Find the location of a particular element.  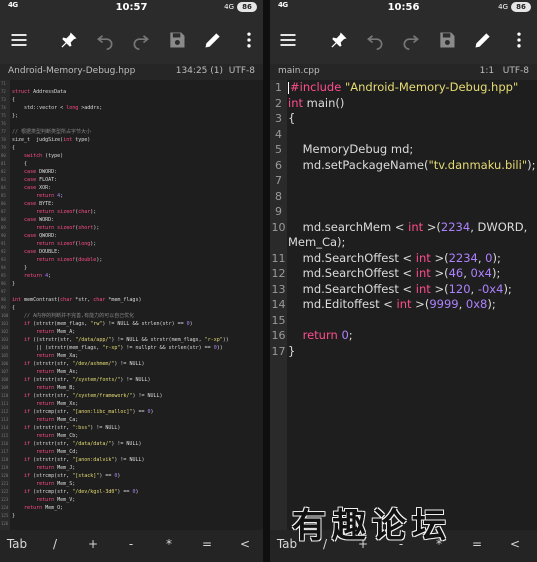

code-line: 15 is located at coordinates (403, 321).